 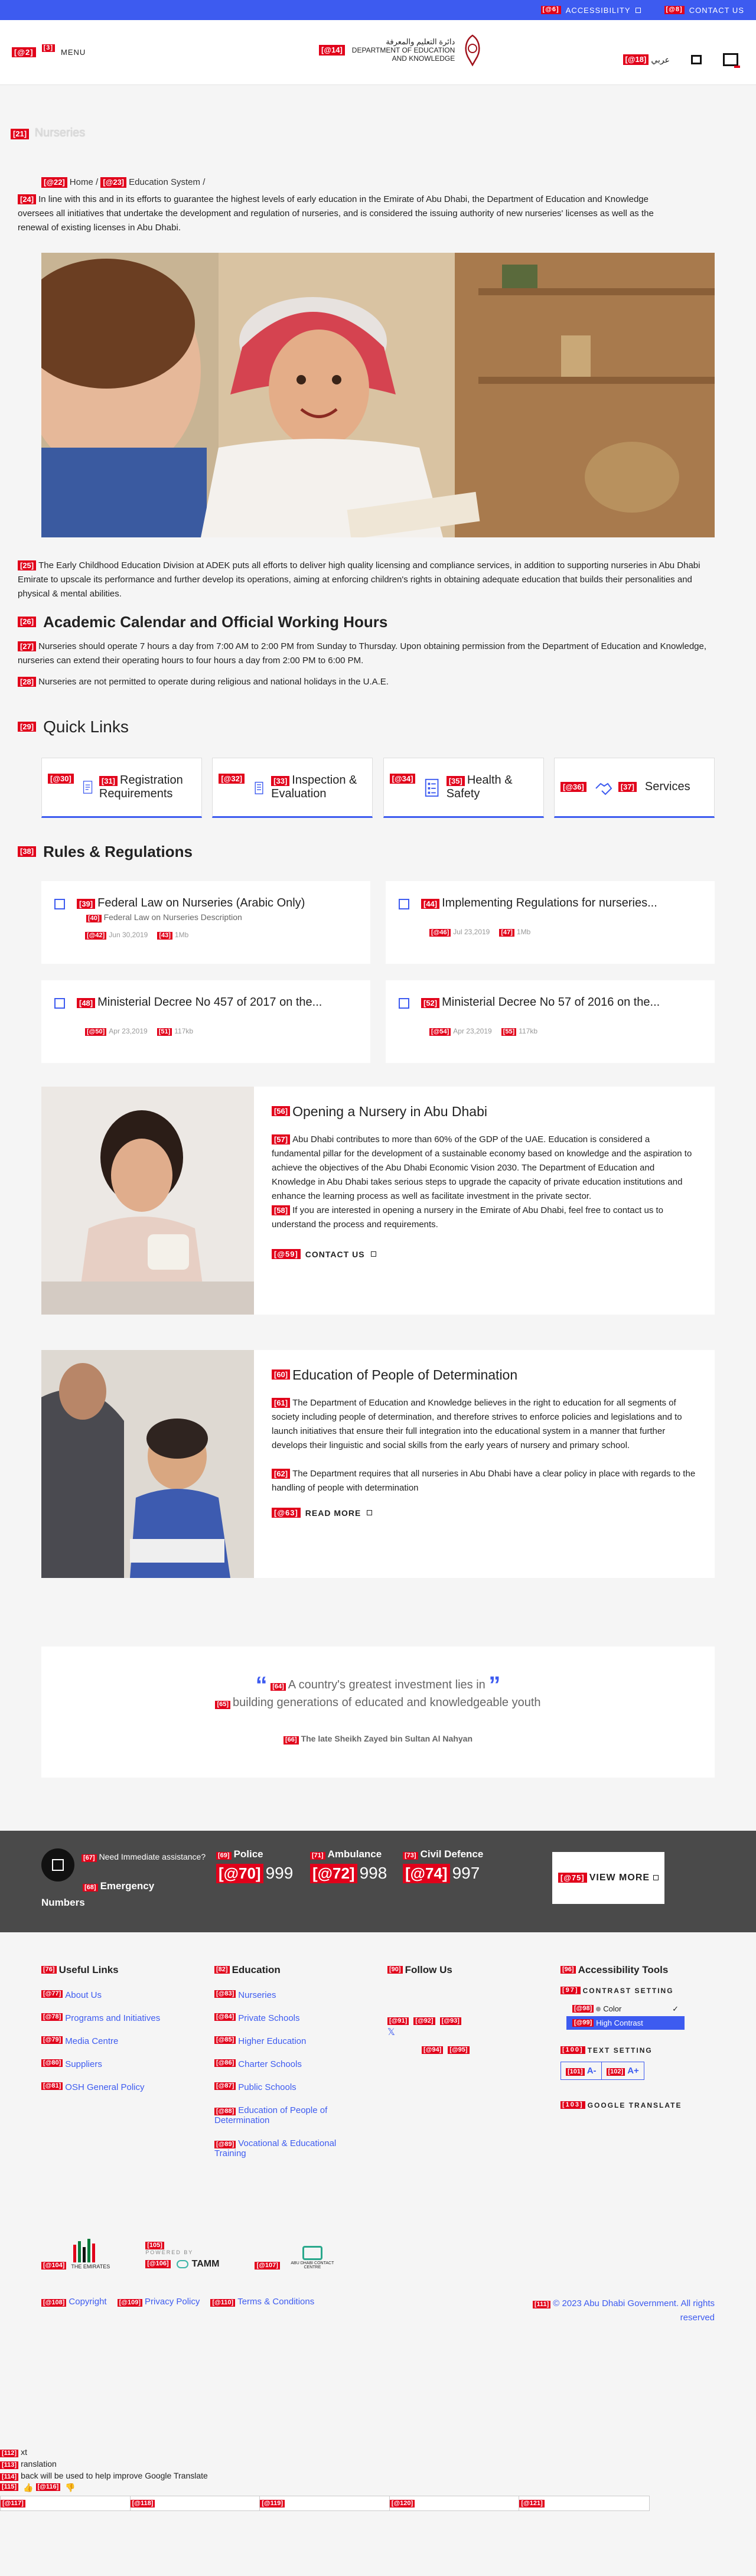 What do you see at coordinates (49, 51) in the screenshot?
I see `menu-button: [@2] [3] MENU` at bounding box center [49, 51].